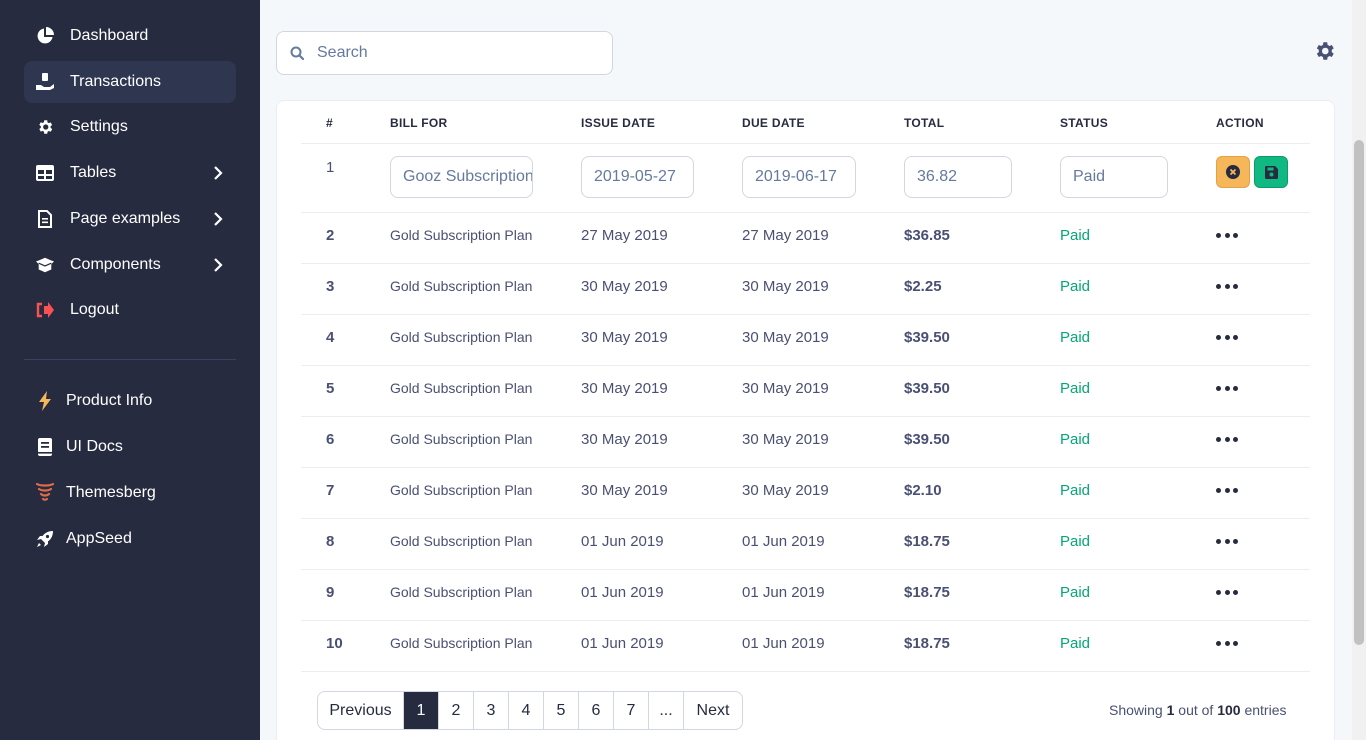 The height and width of the screenshot is (740, 1366). What do you see at coordinates (421, 710) in the screenshot?
I see `pagination-page-1: 1` at bounding box center [421, 710].